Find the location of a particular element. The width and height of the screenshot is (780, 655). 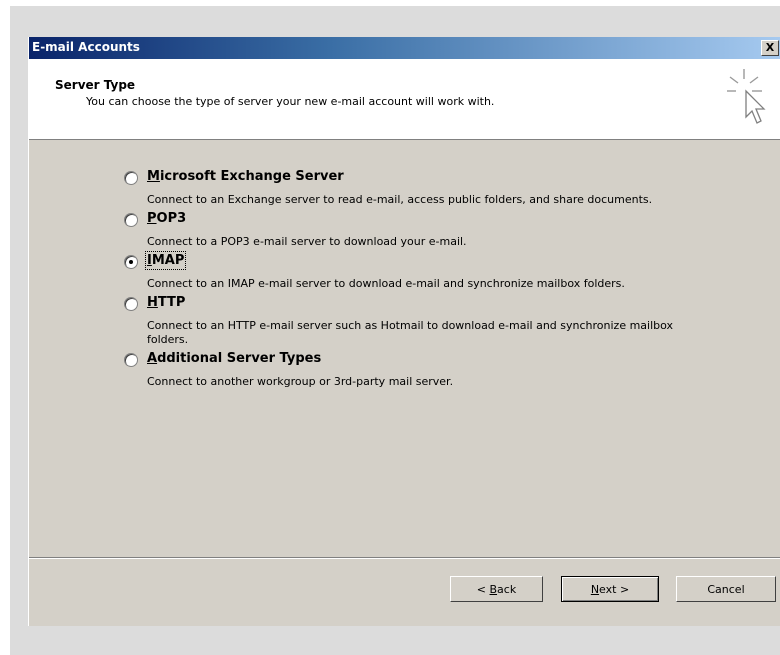

footer-divider is located at coordinates (404, 558).